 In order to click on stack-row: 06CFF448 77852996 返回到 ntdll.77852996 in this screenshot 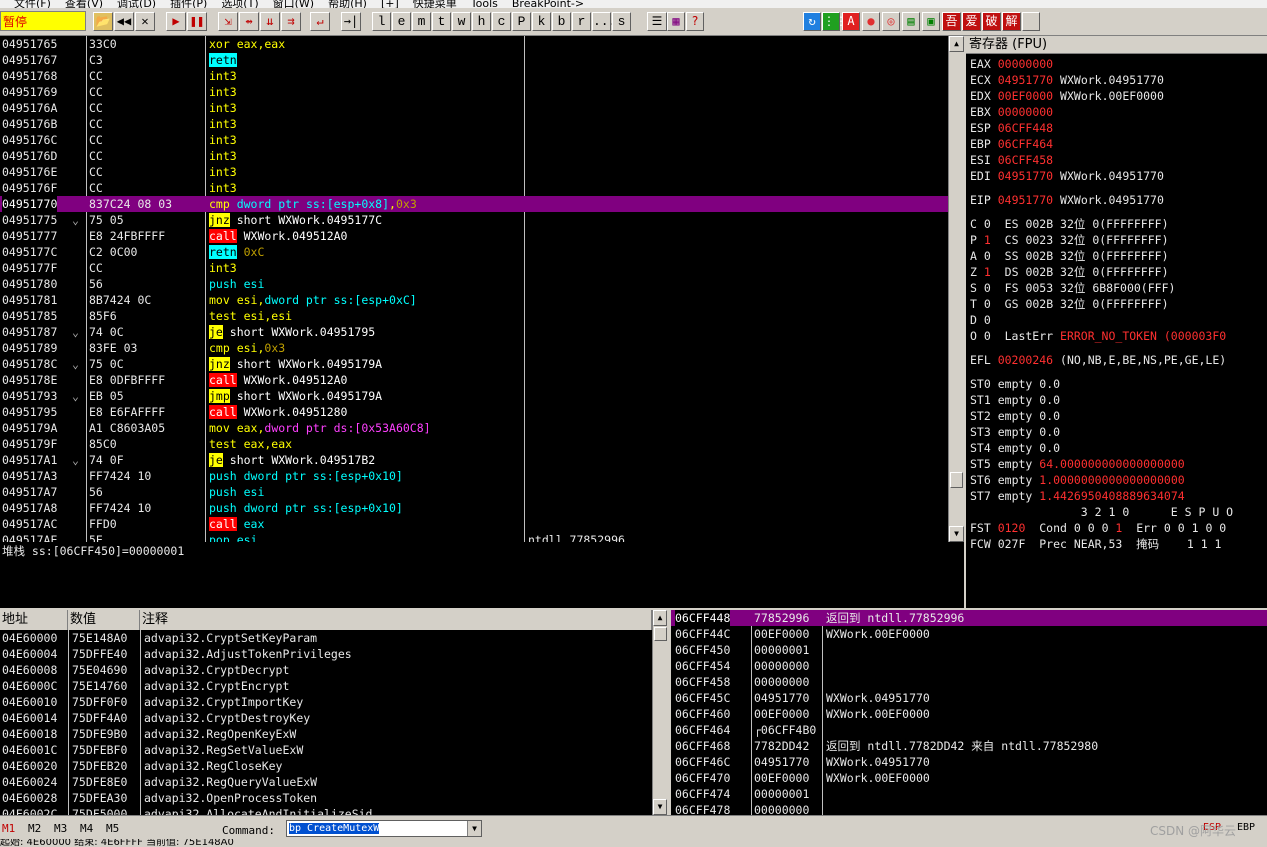, I will do `click(969, 618)`.